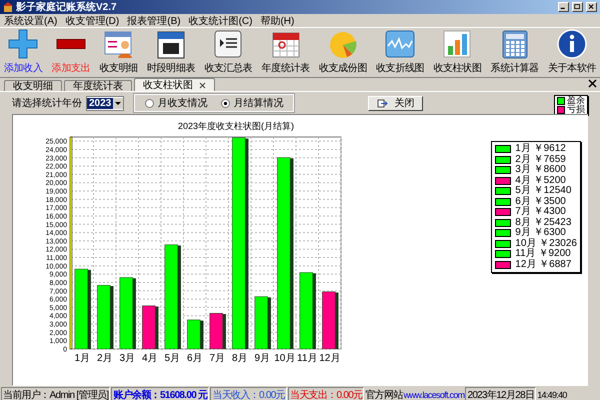 The width and height of the screenshot is (600, 400). Describe the element at coordinates (248, 393) in the screenshot. I see `today-income: 当天收入：0.00元` at that location.